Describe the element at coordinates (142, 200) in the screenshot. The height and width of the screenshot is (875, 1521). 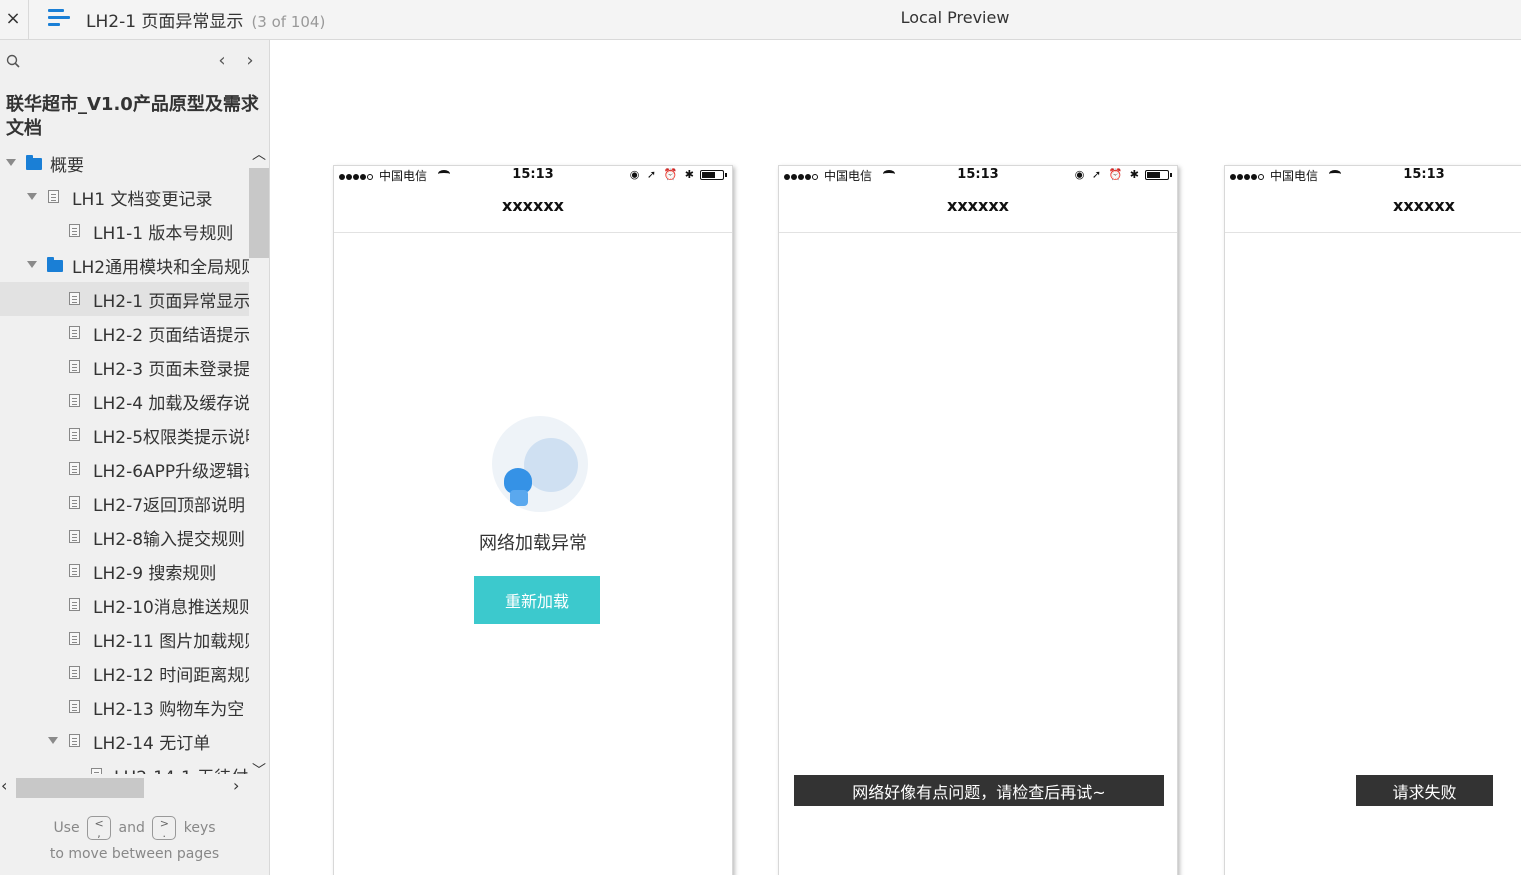
I see `tree-item-label: LH1 文档变更记录` at that location.